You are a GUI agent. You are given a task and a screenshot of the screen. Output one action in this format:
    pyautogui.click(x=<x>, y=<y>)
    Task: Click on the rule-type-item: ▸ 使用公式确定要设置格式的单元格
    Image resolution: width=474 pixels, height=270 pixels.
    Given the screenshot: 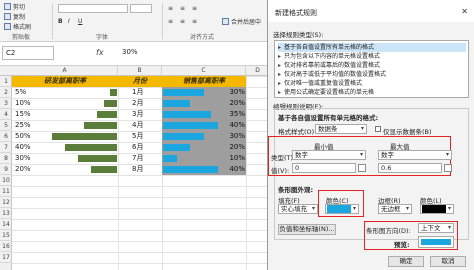 What is the action you would take?
    pyautogui.click(x=372, y=92)
    